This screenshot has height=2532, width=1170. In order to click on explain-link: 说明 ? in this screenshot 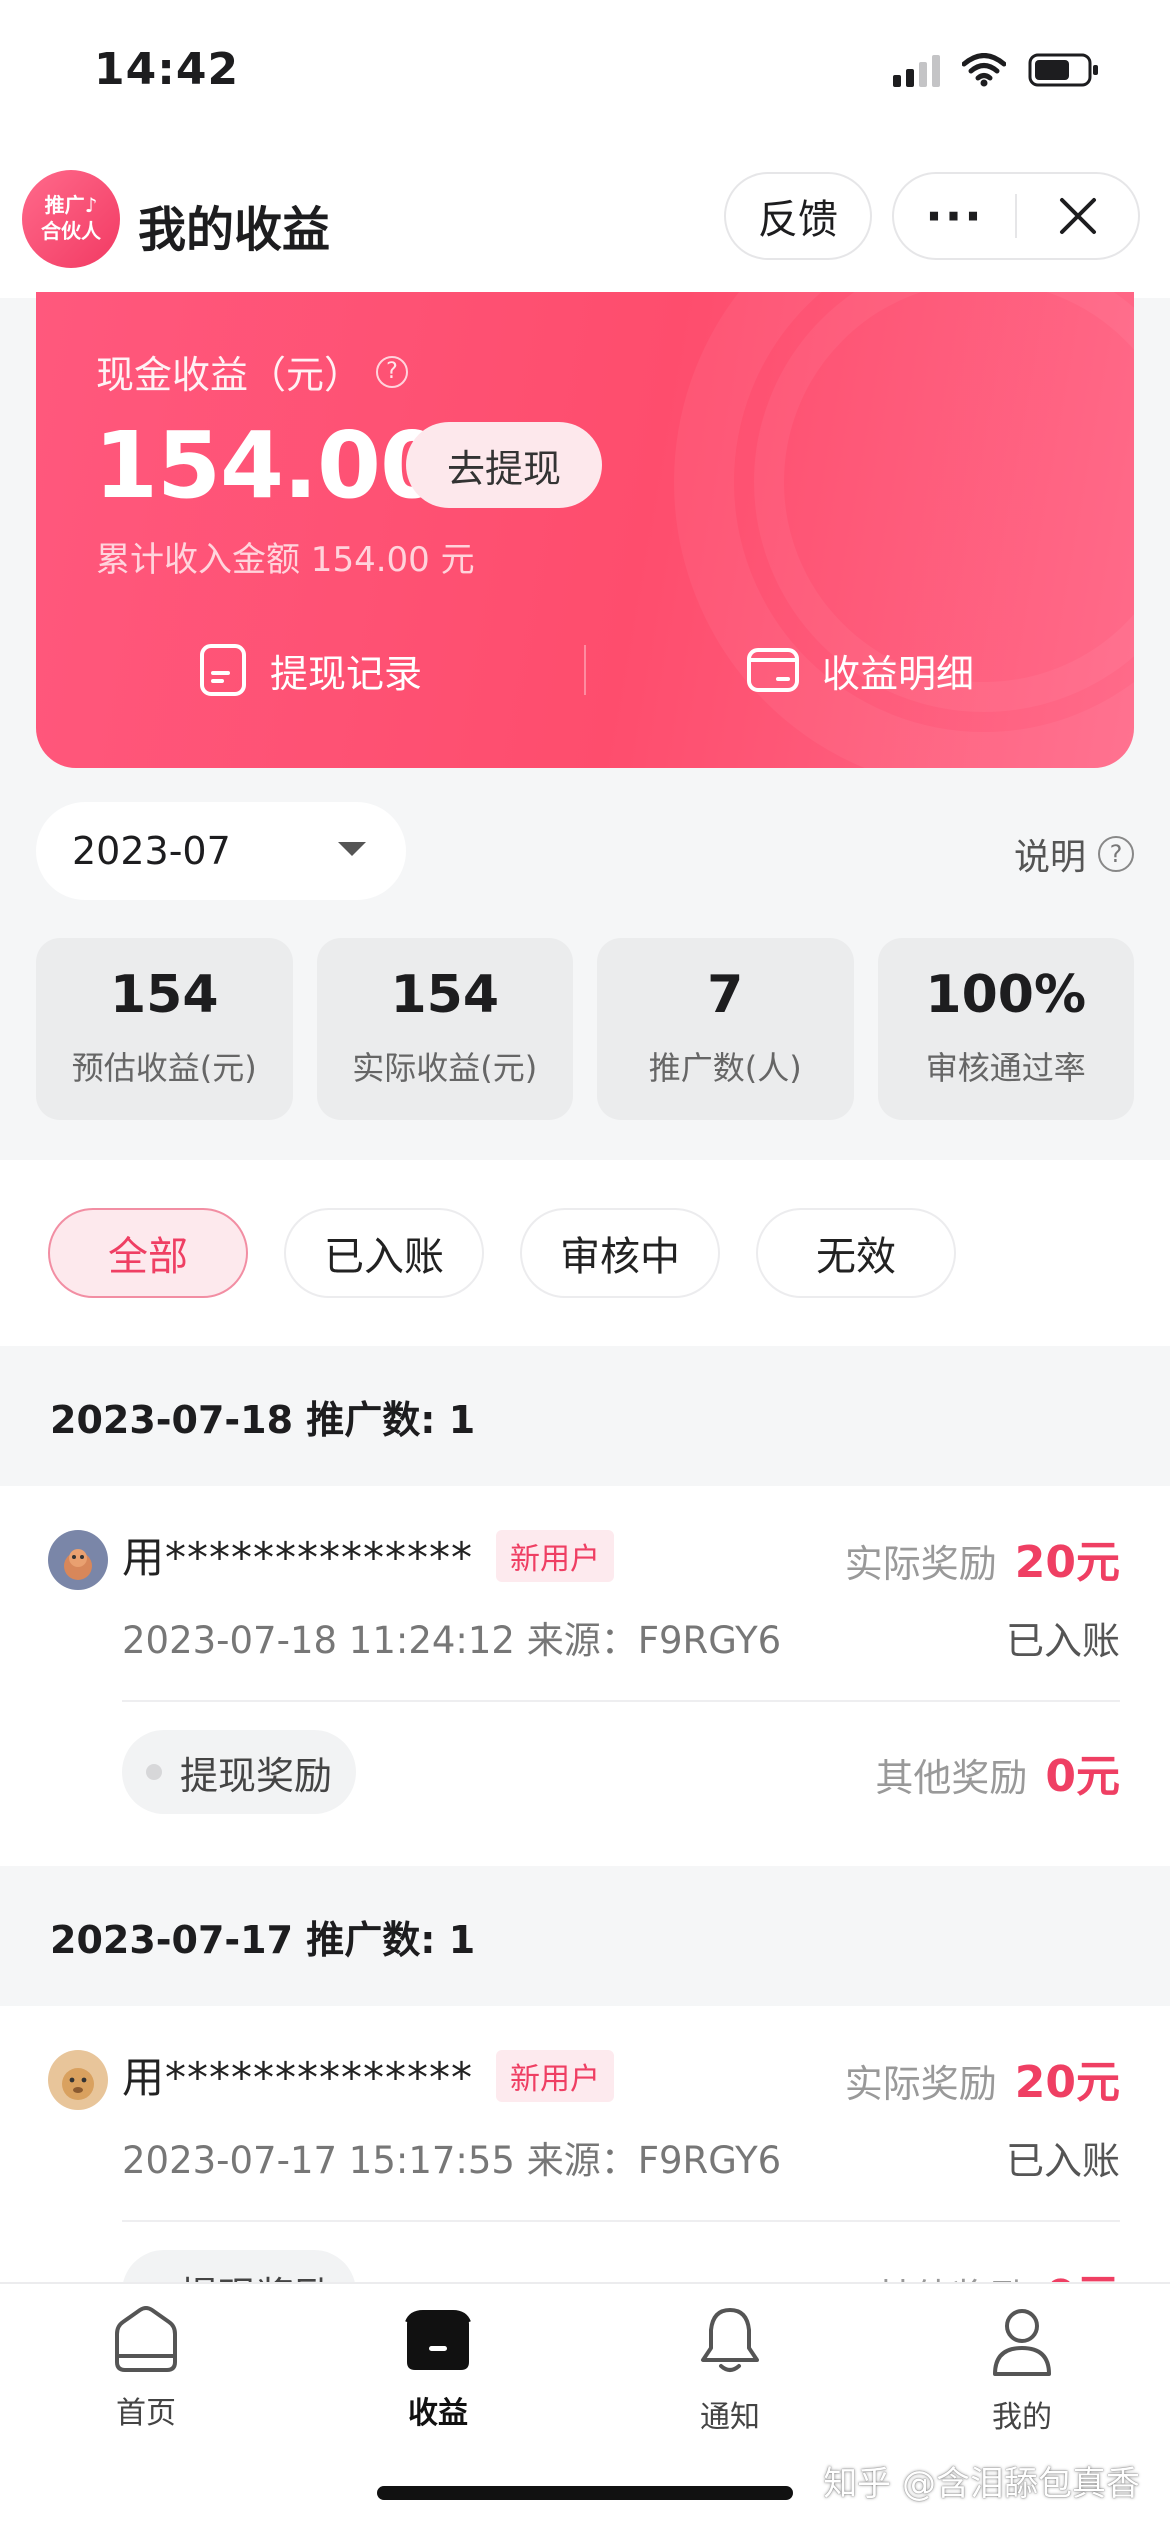, I will do `click(1074, 854)`.